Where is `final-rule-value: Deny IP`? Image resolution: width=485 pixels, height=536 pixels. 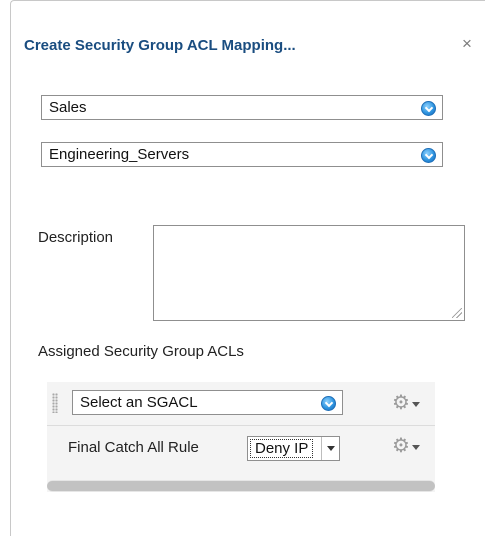
final-rule-value: Deny IP is located at coordinates (282, 448).